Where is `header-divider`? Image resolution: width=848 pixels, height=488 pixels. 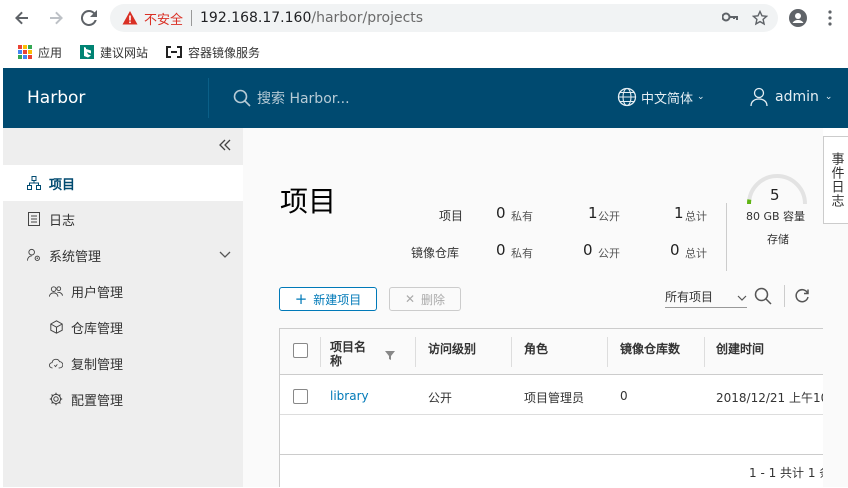 header-divider is located at coordinates (208, 98).